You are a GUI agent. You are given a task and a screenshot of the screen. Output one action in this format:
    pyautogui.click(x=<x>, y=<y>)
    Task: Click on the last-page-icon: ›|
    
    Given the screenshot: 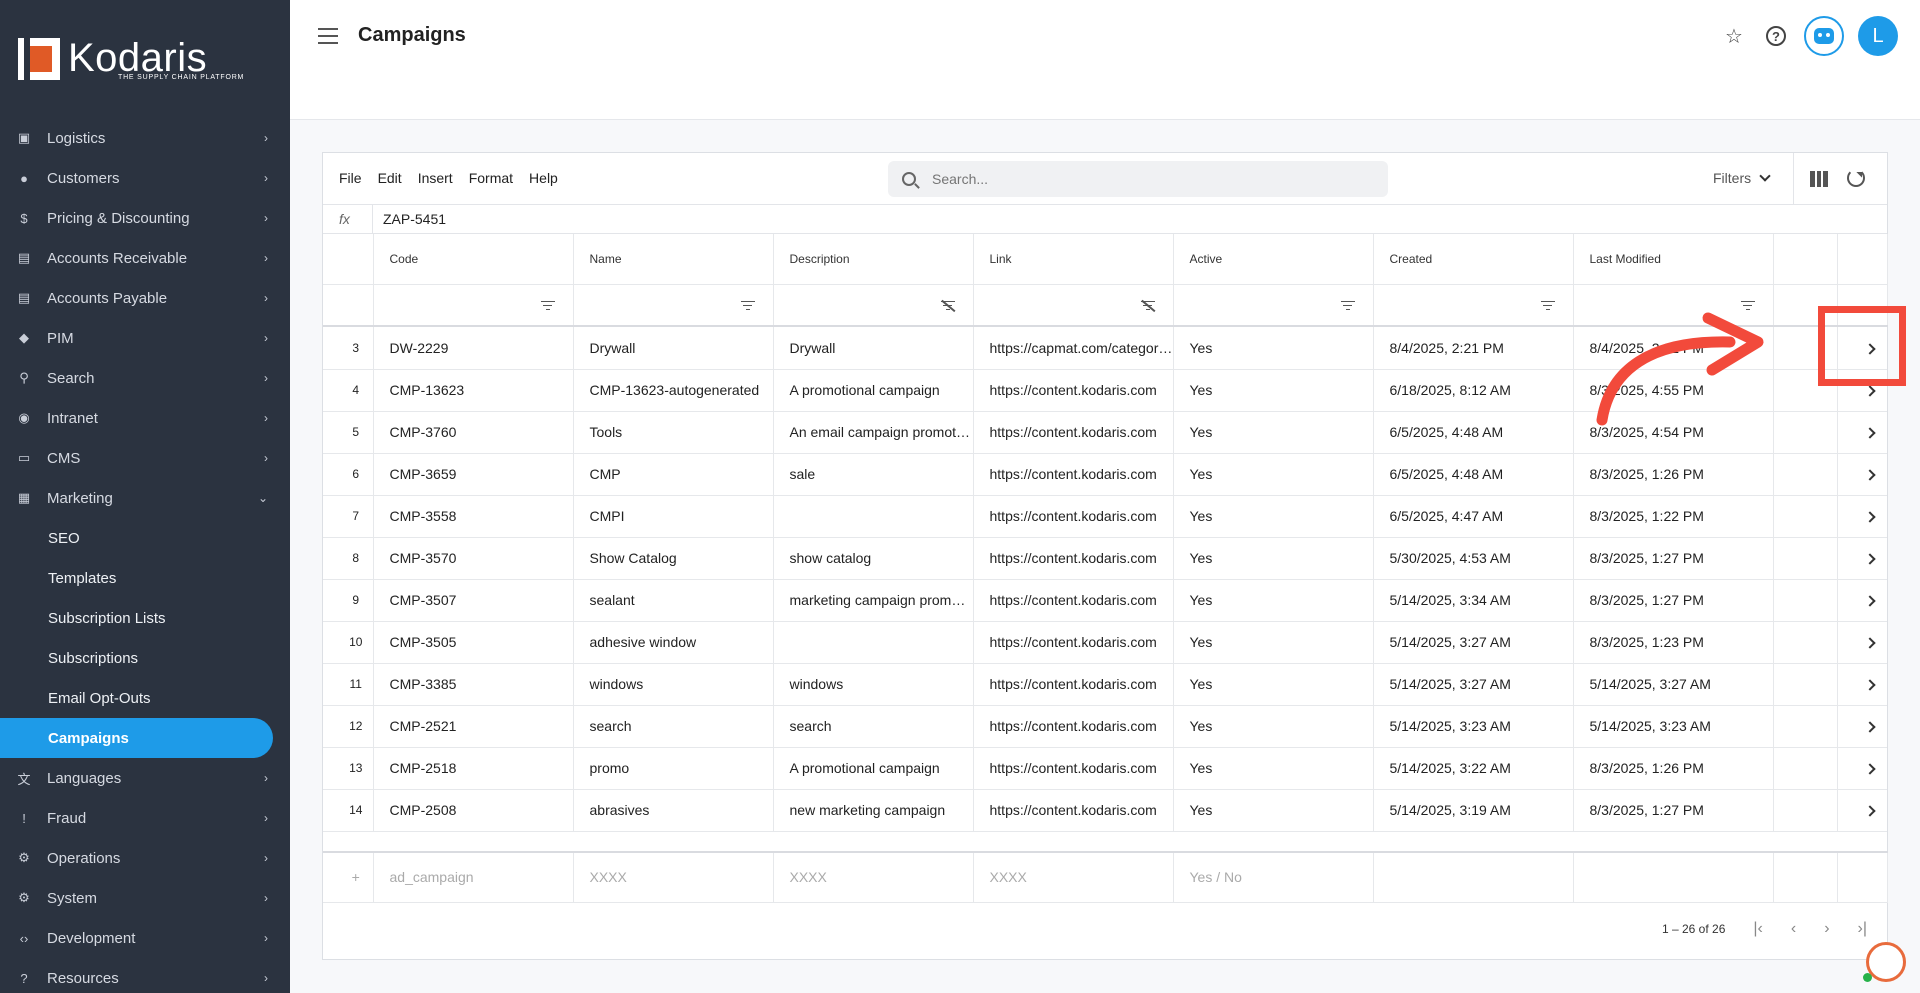 What is the action you would take?
    pyautogui.click(x=1862, y=929)
    